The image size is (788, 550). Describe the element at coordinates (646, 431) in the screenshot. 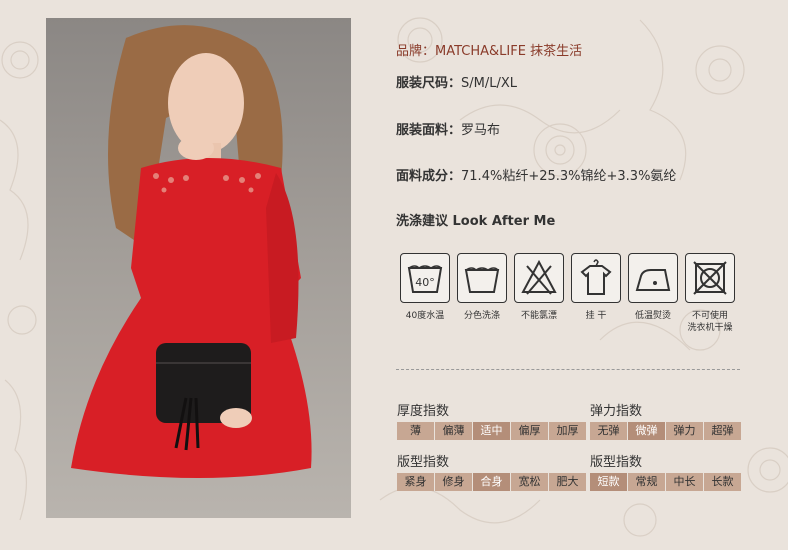

I see `elasticity-option-selected: 微弹` at that location.